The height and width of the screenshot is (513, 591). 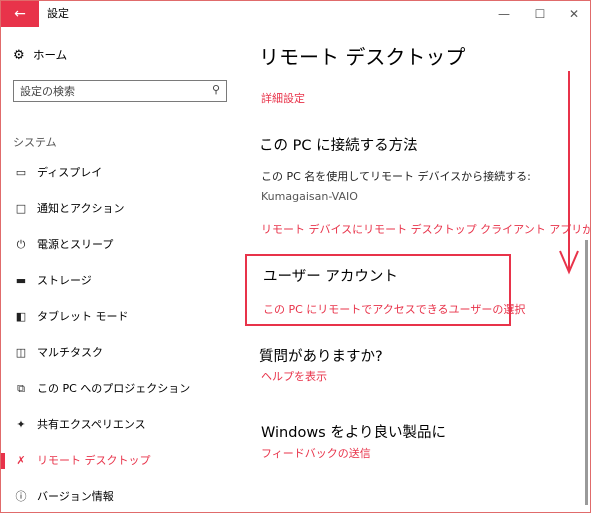 I want to click on maximize-button: ☐, so click(x=540, y=14).